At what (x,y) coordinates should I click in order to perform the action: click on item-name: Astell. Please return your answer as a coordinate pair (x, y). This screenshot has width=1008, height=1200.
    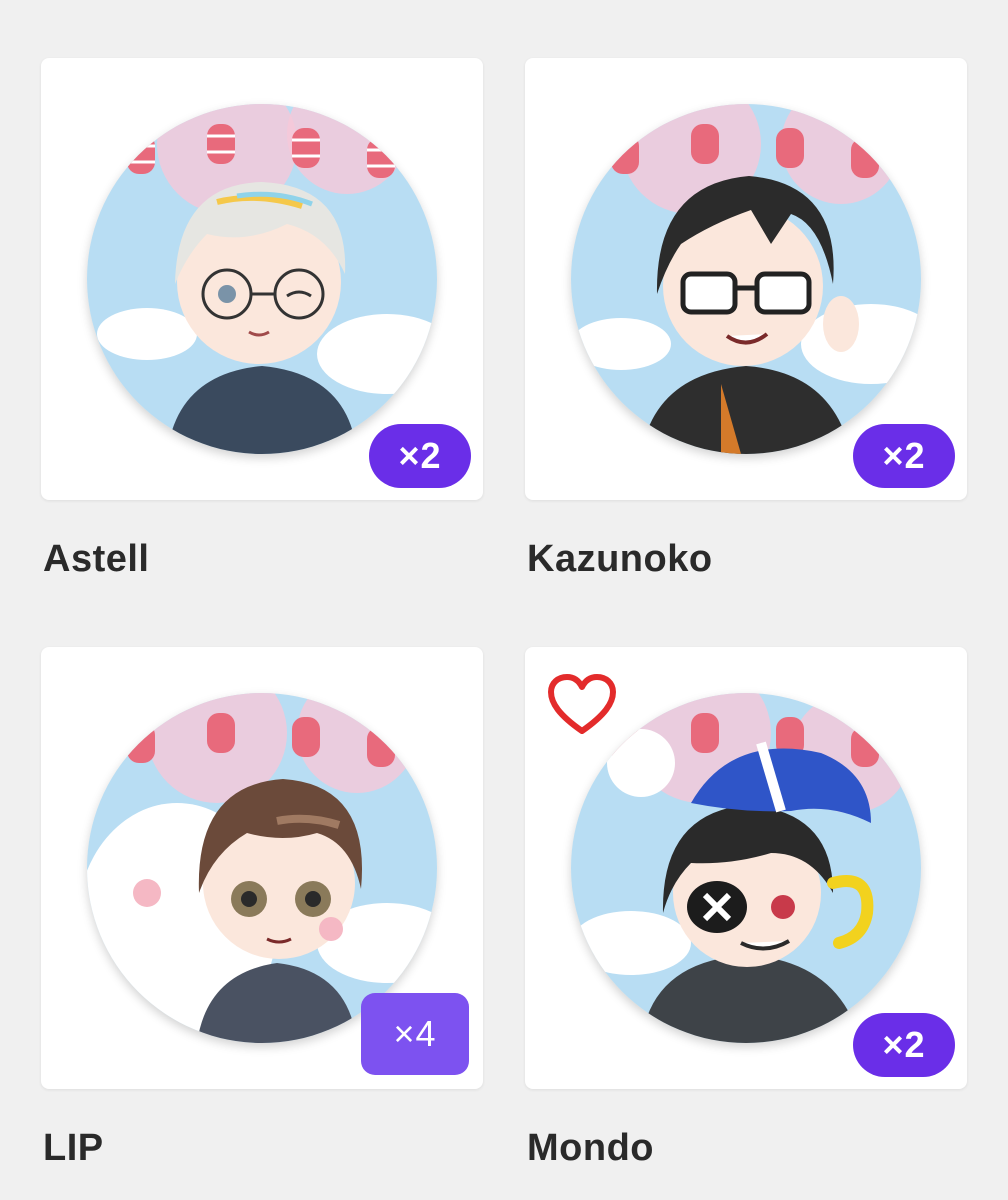
    Looking at the image, I should click on (96, 559).